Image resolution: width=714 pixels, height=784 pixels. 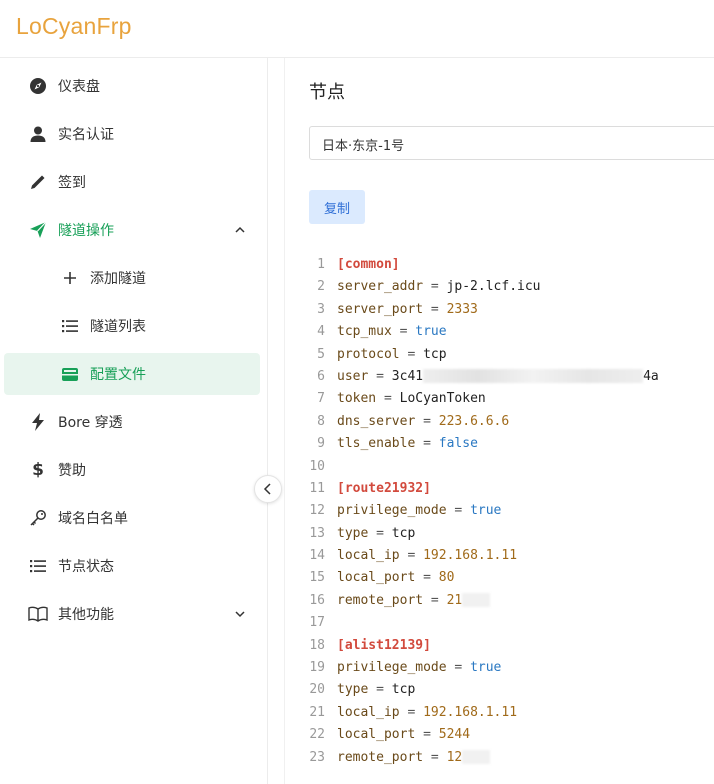 What do you see at coordinates (509, 332) in the screenshot?
I see `code-line: 4 tcp_mux = true` at bounding box center [509, 332].